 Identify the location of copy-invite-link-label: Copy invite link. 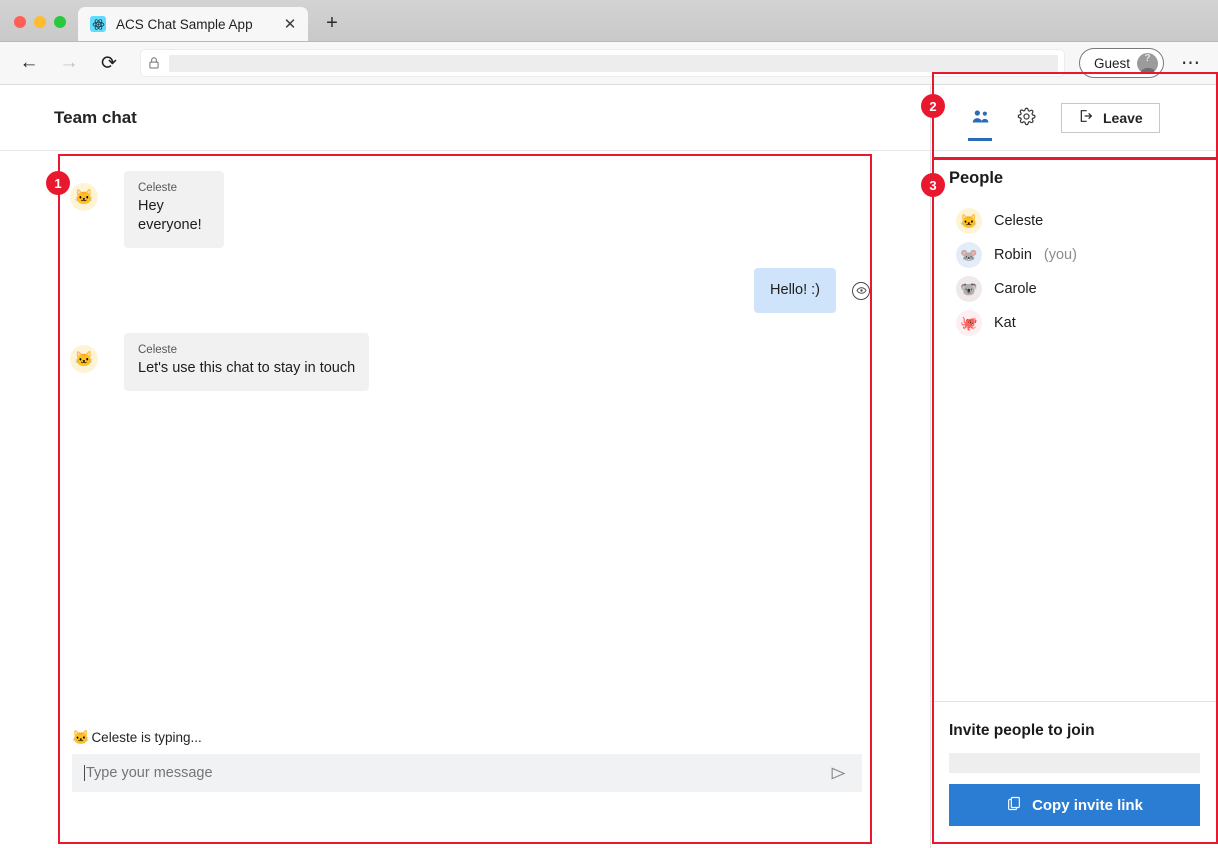
(1087, 805).